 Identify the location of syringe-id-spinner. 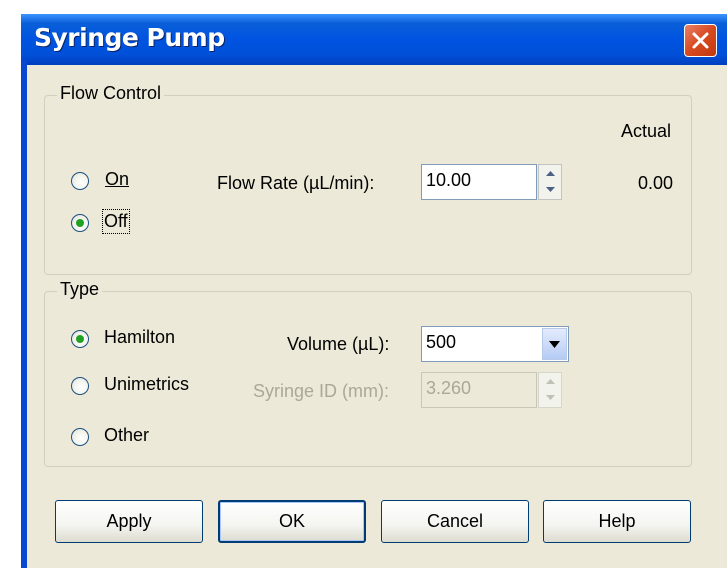
(550, 390).